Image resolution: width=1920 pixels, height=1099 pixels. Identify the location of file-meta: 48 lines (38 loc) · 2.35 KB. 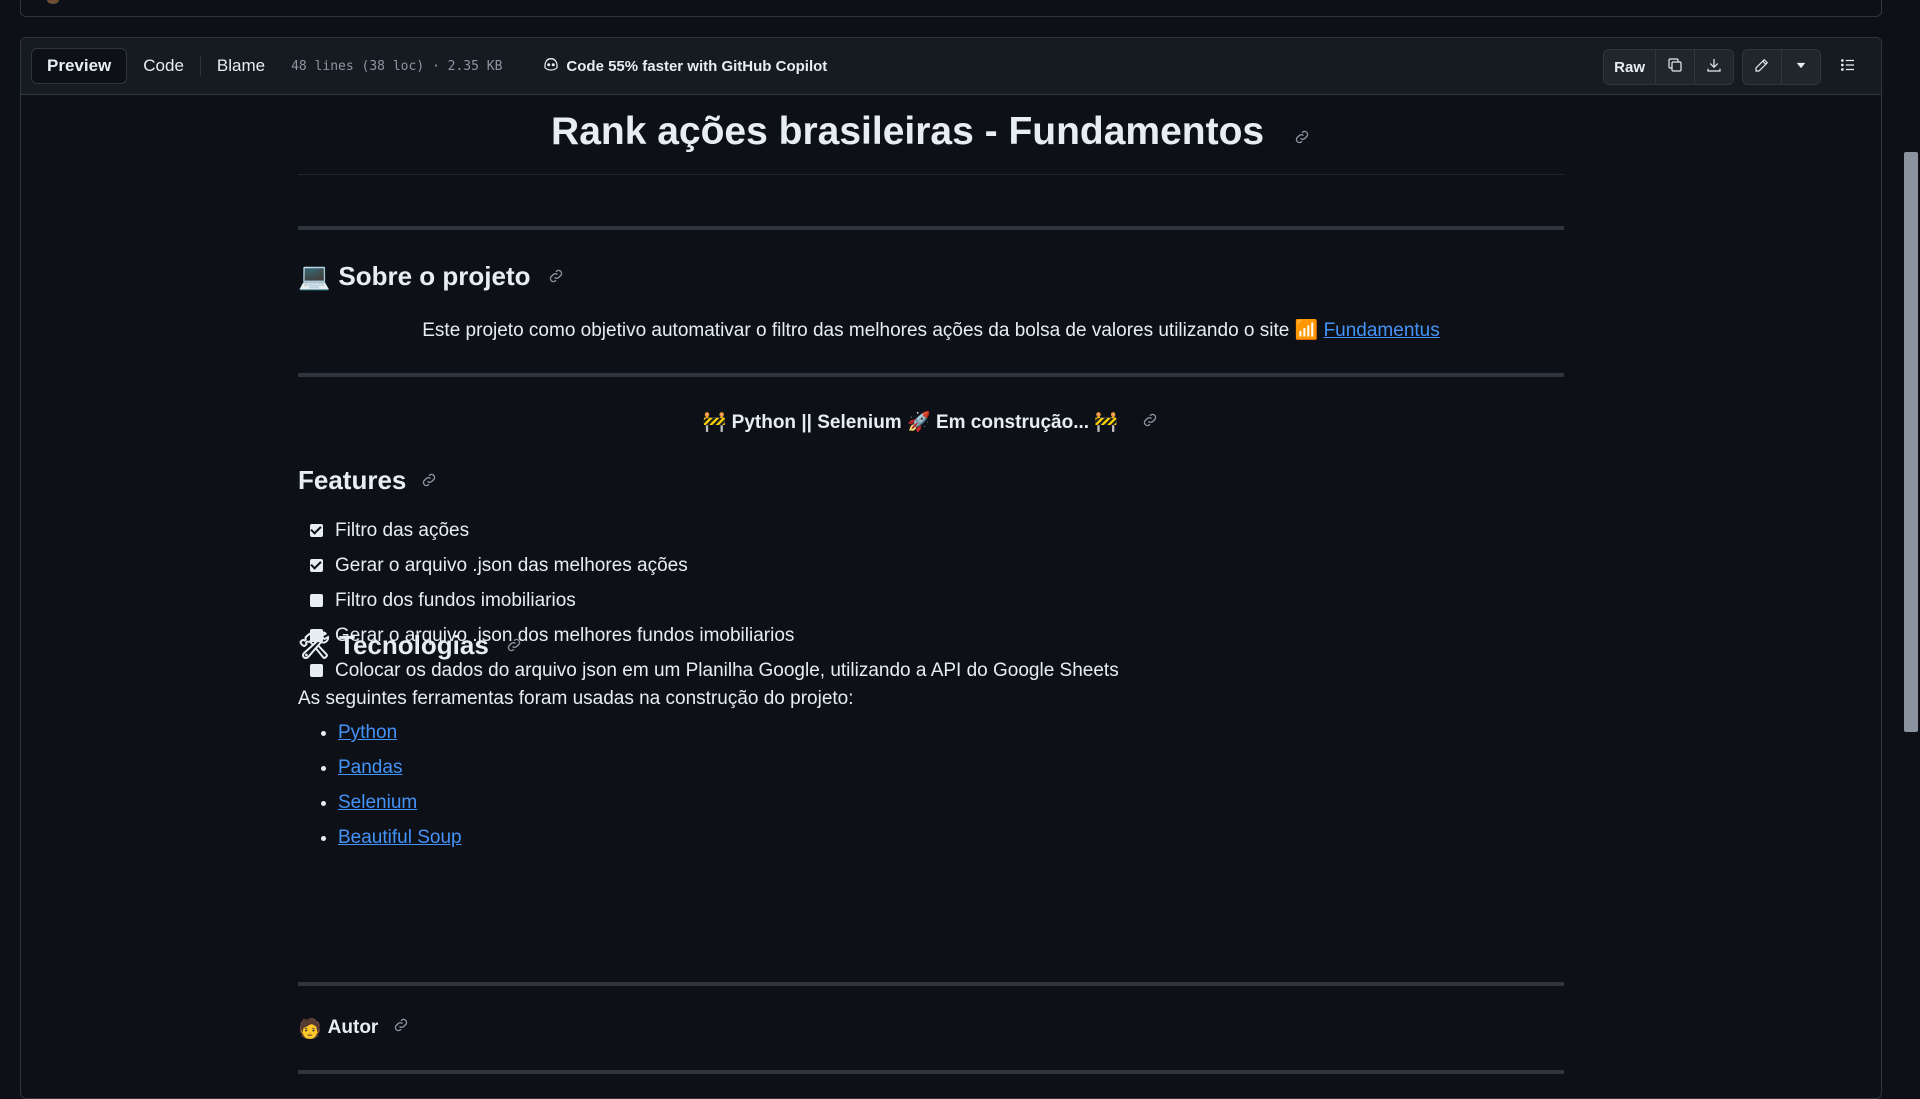
(397, 66).